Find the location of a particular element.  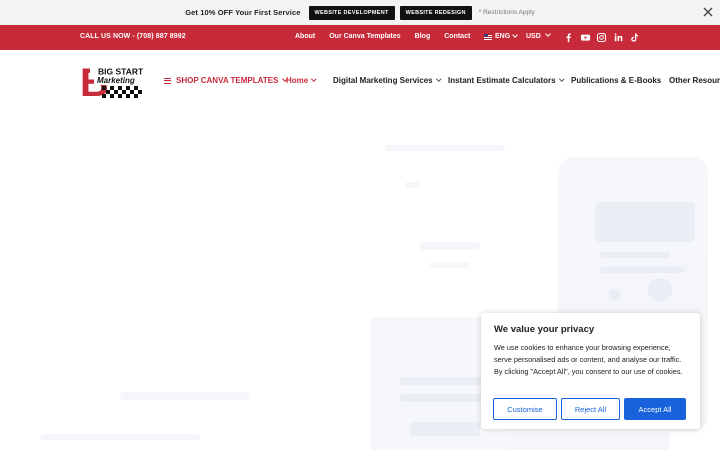

reject-all-button: Reject All is located at coordinates (590, 409).